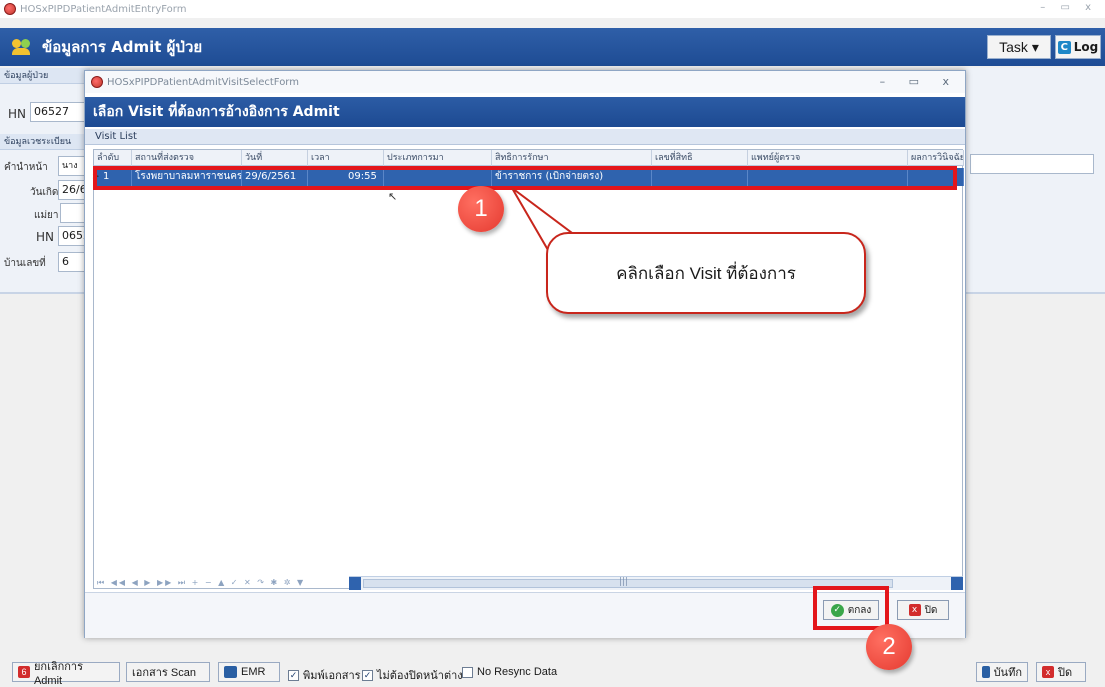 The width and height of the screenshot is (1105, 687). I want to click on no-close-window-label: ไม่ต้องปิดหน้าต่าง, so click(420, 676).